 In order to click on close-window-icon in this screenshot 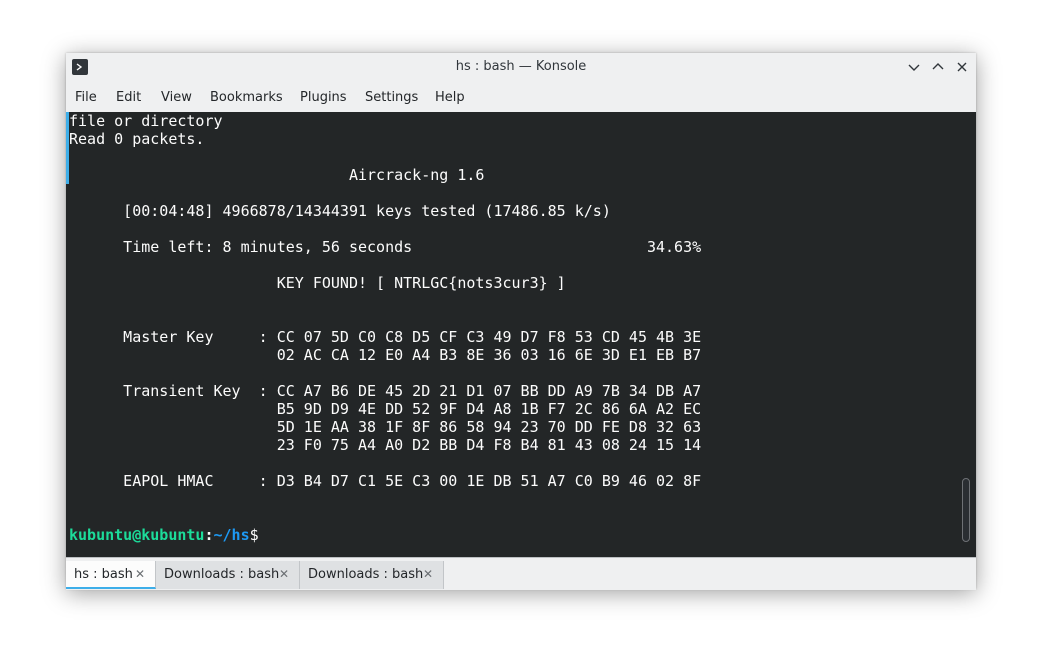, I will do `click(962, 67)`.